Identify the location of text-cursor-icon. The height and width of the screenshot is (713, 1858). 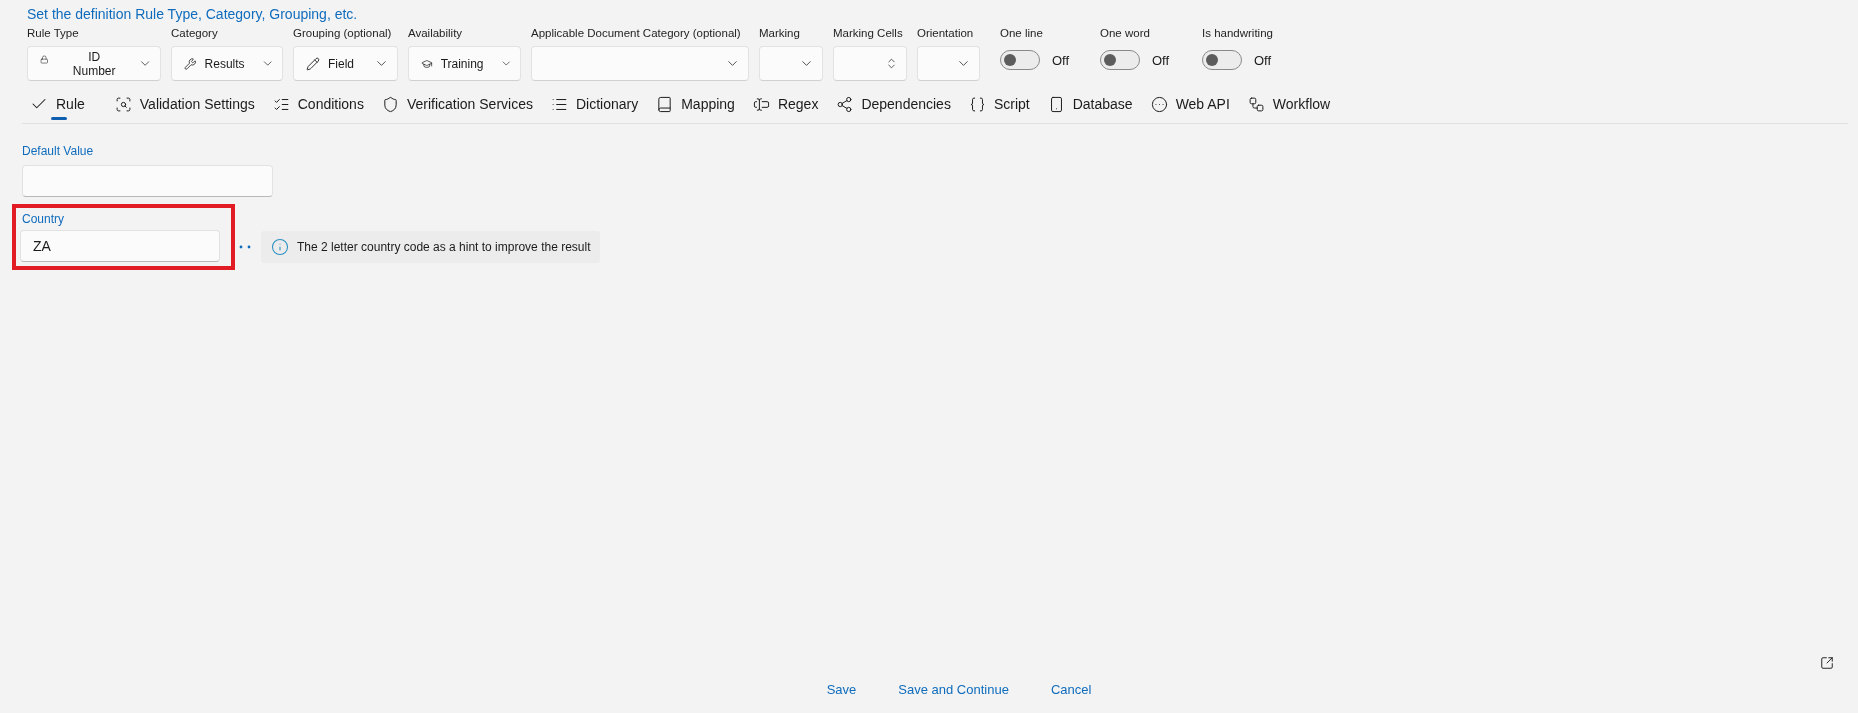
(761, 104).